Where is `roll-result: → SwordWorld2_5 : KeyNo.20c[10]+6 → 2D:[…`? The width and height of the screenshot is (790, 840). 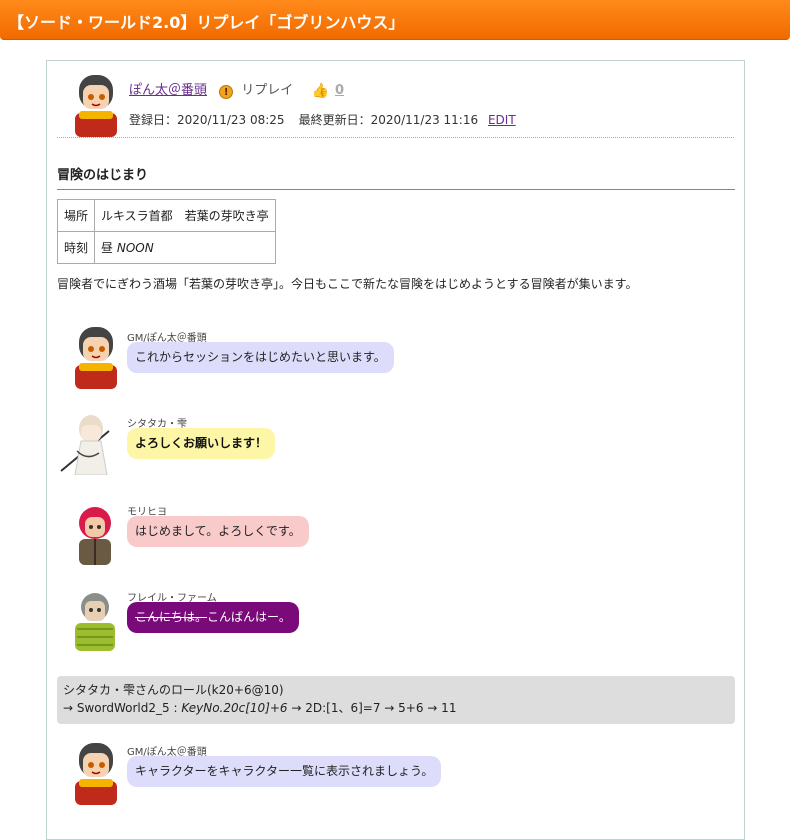 roll-result: → SwordWorld2_5 : KeyNo.20c[10]+6 → 2D:[… is located at coordinates (396, 708).